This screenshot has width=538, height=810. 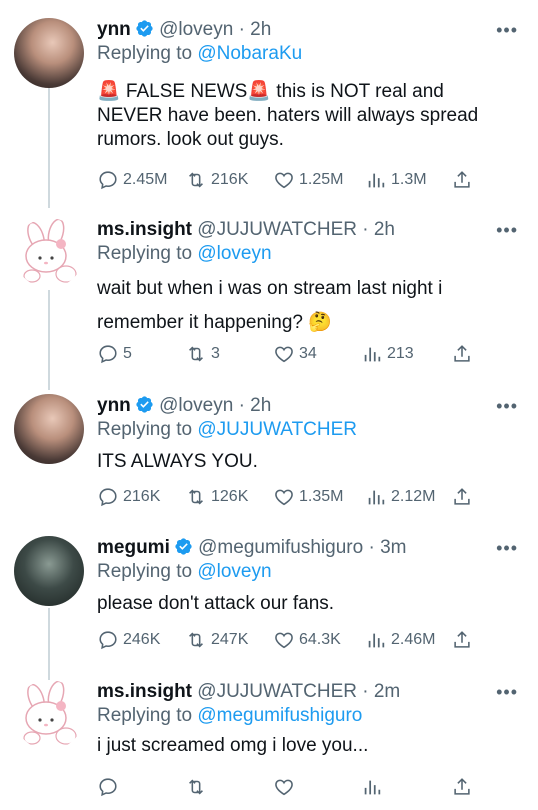 I want to click on timestamp: 2m, so click(x=387, y=691).